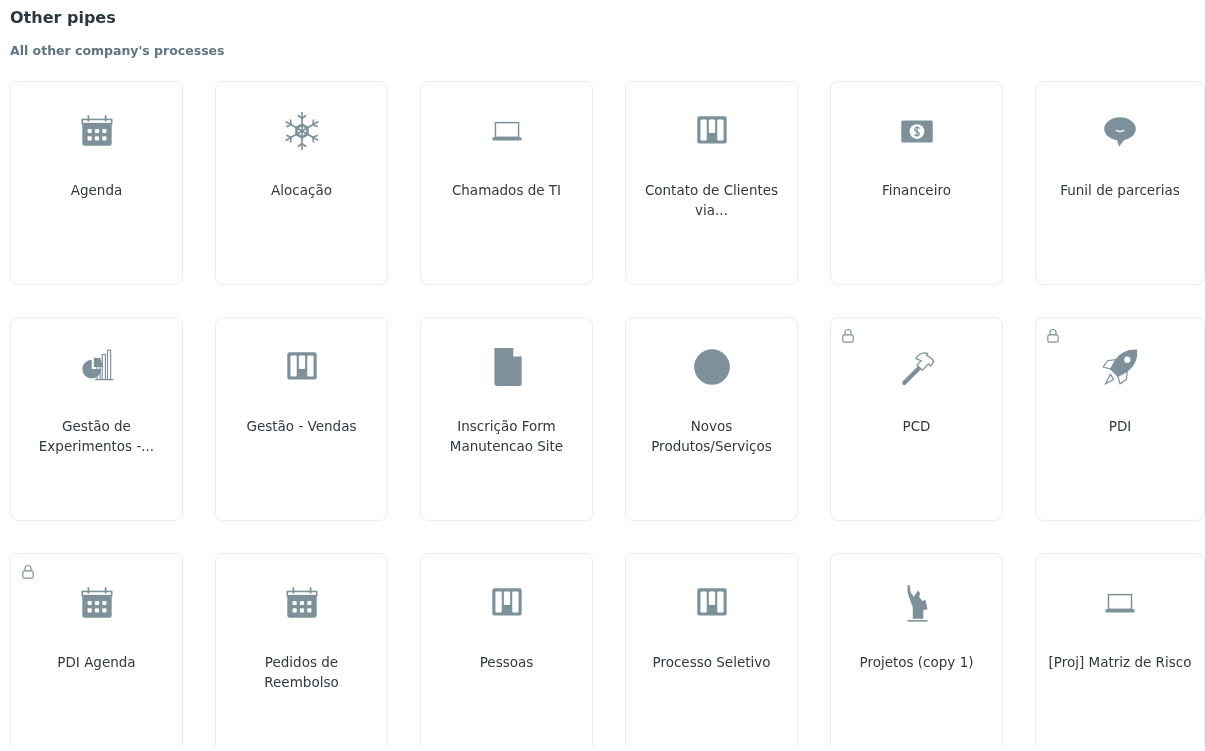  Describe the element at coordinates (711, 662) in the screenshot. I see `pipe-name: Processo Seletivo` at that location.